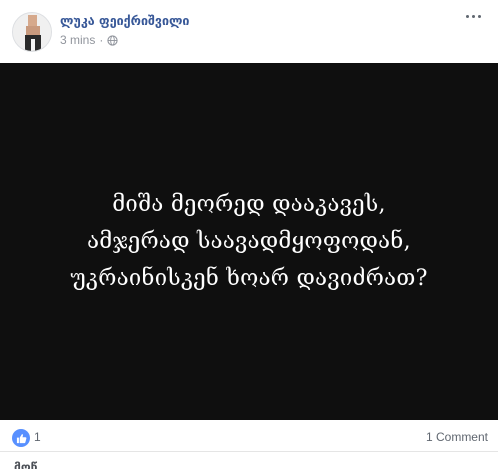 The height and width of the screenshot is (469, 498). What do you see at coordinates (37, 437) in the screenshot?
I see `like-count: 1` at bounding box center [37, 437].